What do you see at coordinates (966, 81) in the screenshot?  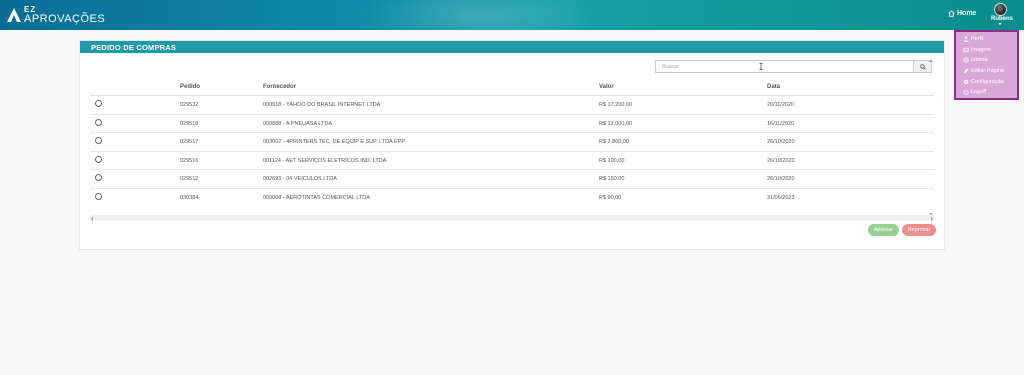 I see `gear-icon` at bounding box center [966, 81].